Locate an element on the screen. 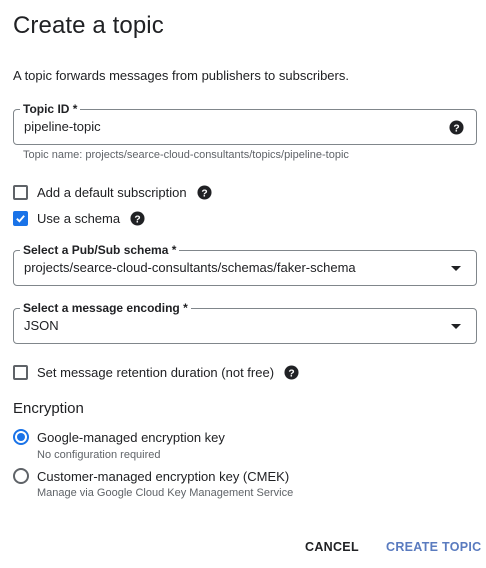  default-subscription-checkbox is located at coordinates (20, 192).